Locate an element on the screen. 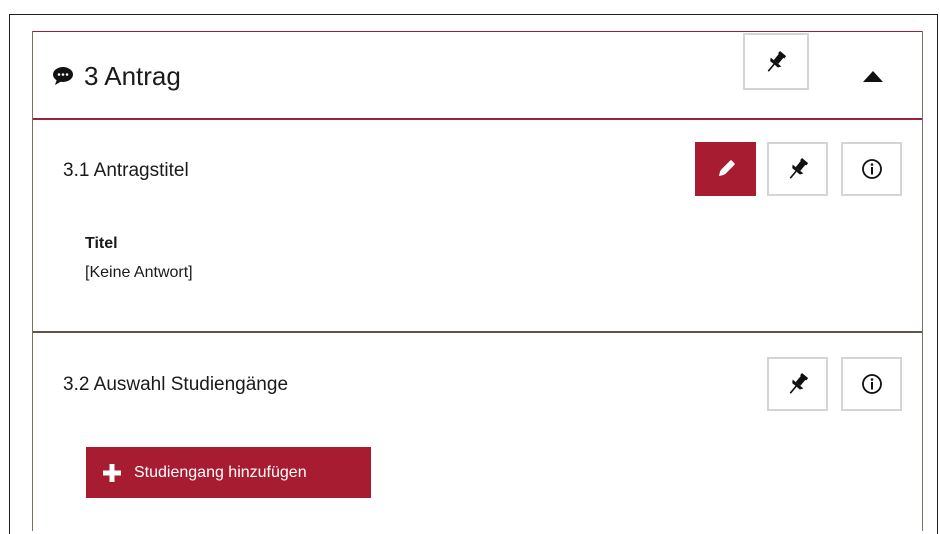 This screenshot has width=940, height=534. plus-icon is located at coordinates (112, 472).